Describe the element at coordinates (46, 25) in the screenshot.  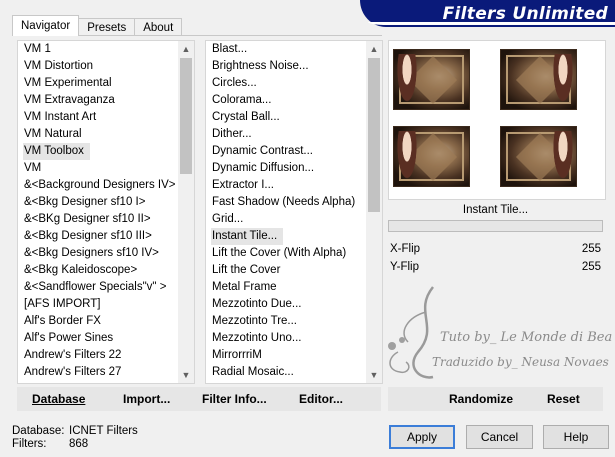
I see `tab-navigator: Navigator` at that location.